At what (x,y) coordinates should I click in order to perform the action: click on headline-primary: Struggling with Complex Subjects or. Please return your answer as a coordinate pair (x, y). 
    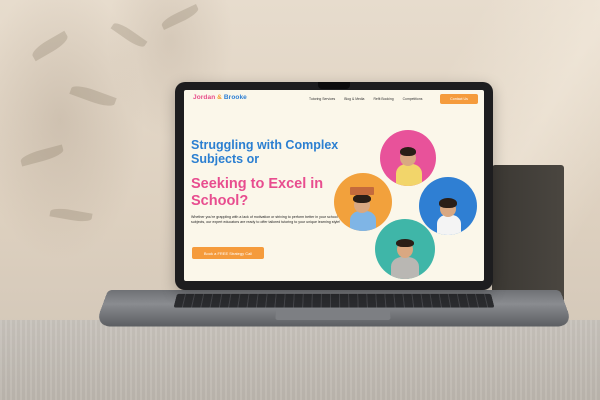
    Looking at the image, I should click on (266, 152).